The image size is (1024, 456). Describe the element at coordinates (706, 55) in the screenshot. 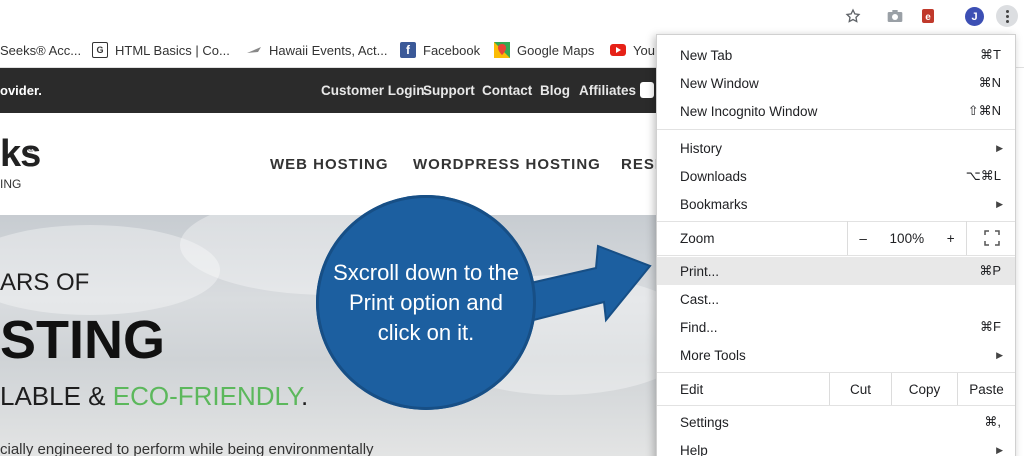

I see `menu-label: New Tab` at that location.